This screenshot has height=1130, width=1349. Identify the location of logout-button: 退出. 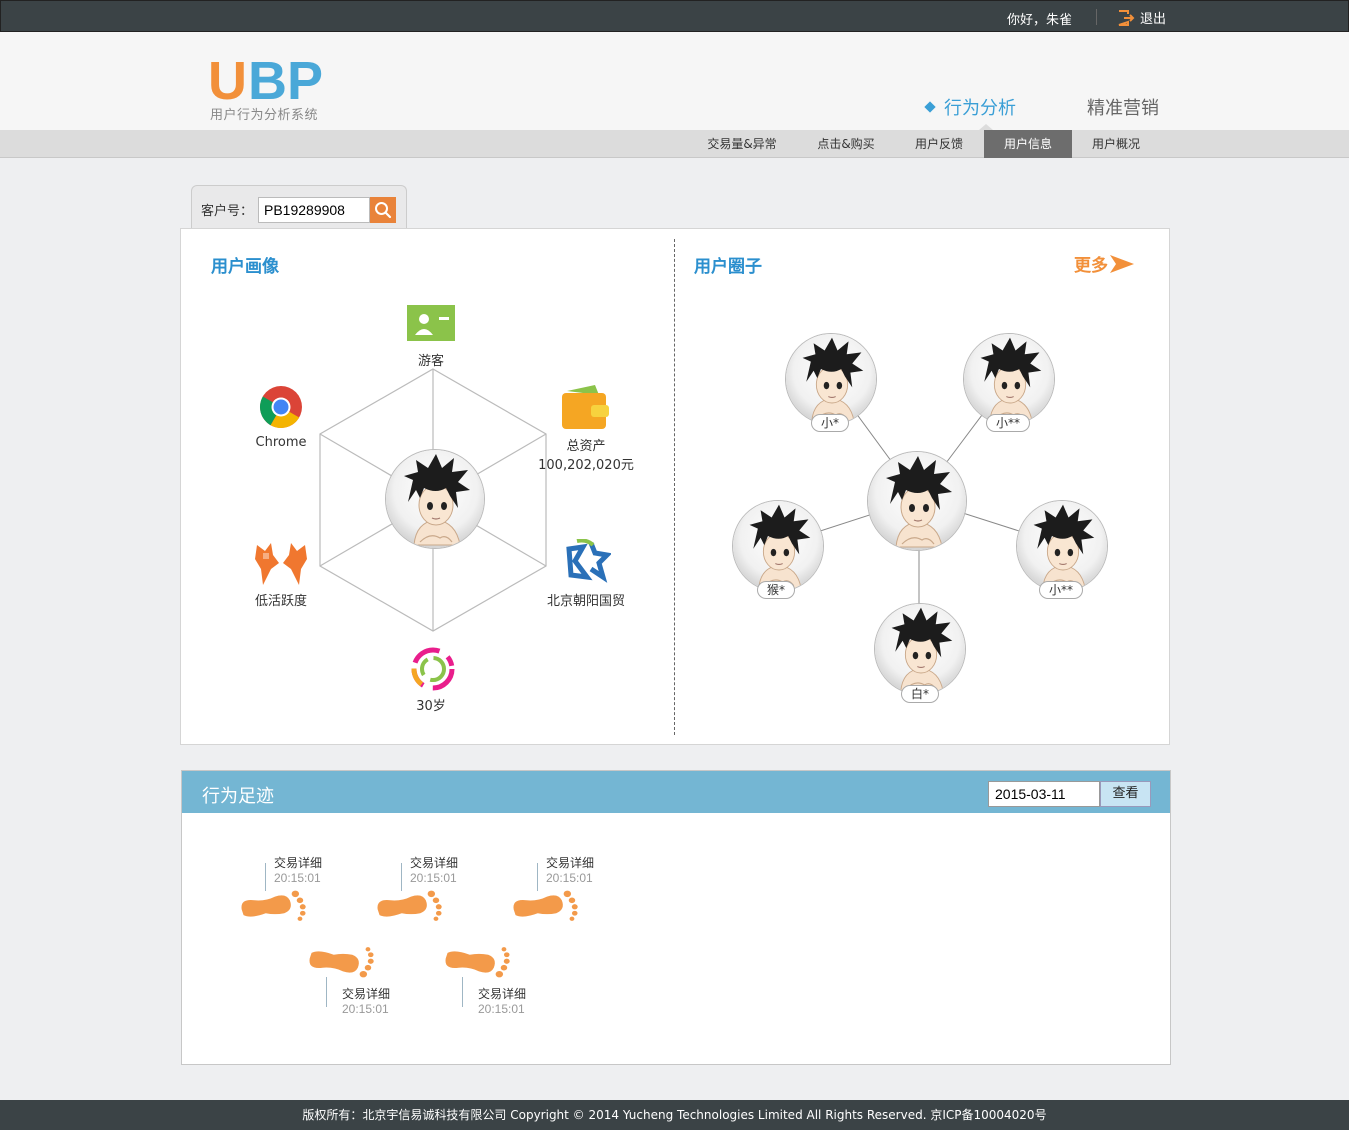
(1141, 17).